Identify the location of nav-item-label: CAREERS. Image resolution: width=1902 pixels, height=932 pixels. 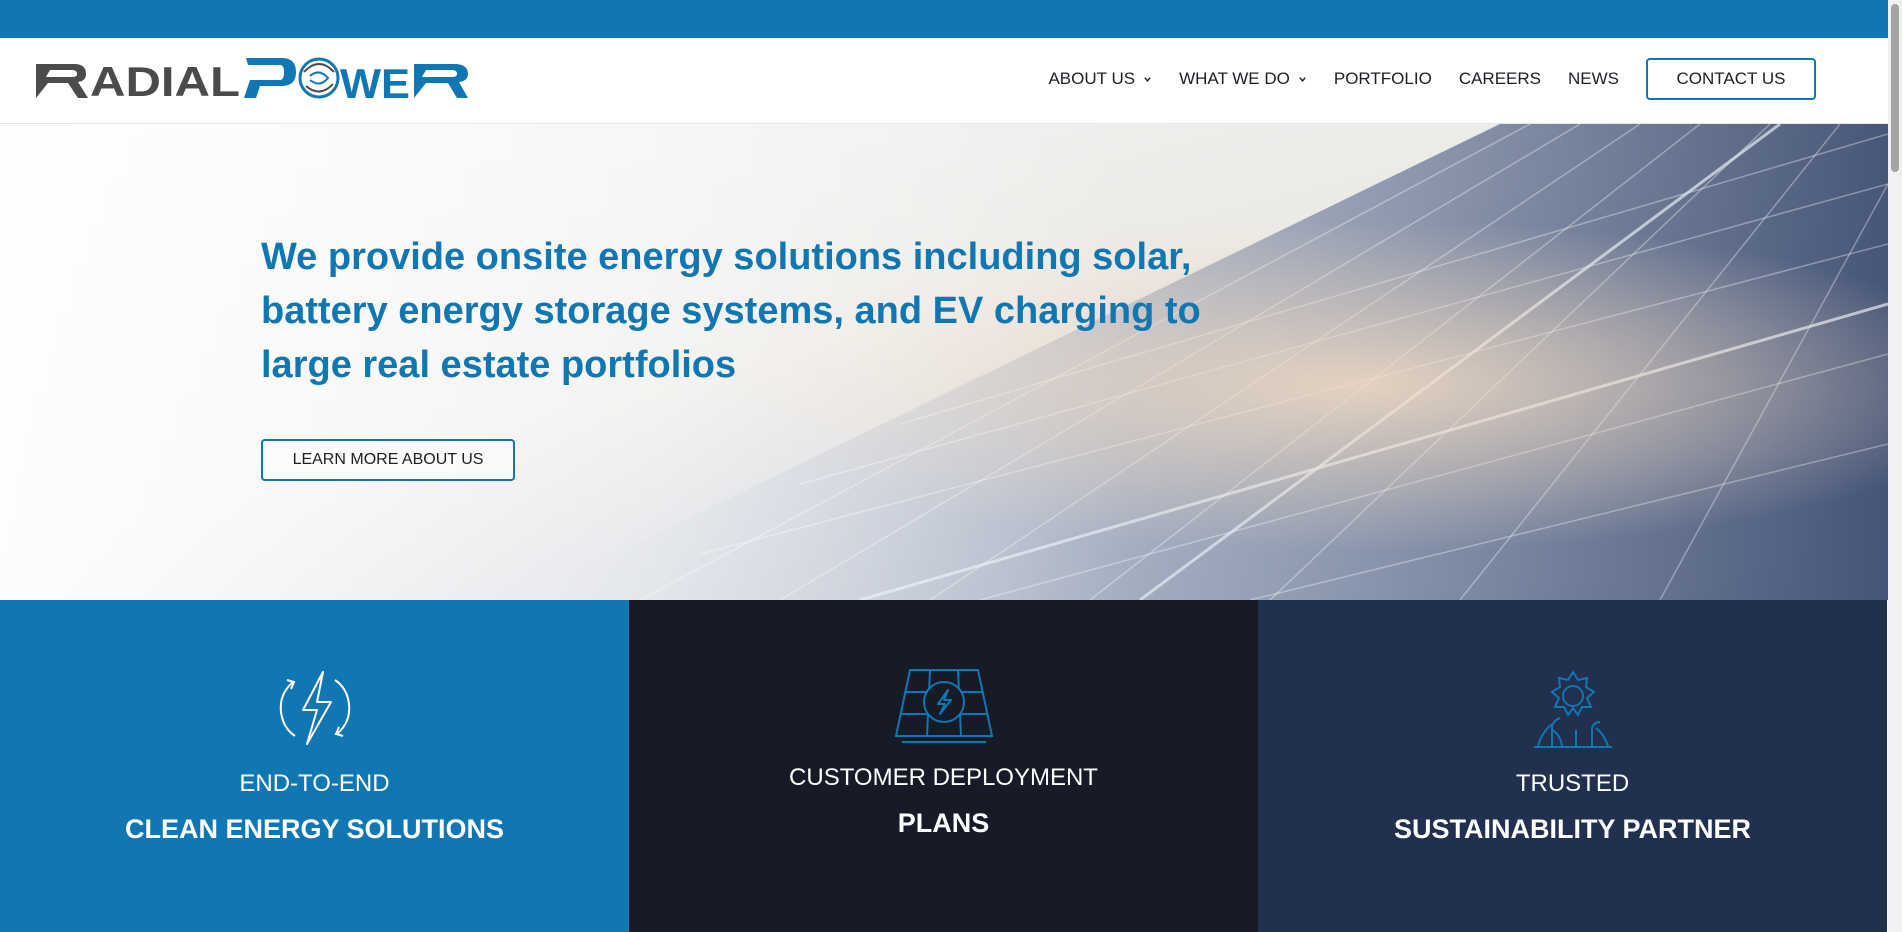
(1499, 78).